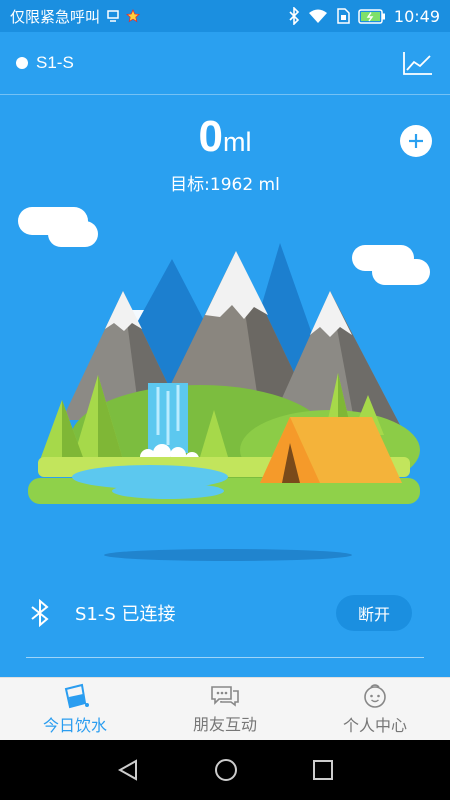 The height and width of the screenshot is (800, 450). I want to click on intake-unit: ml, so click(237, 142).